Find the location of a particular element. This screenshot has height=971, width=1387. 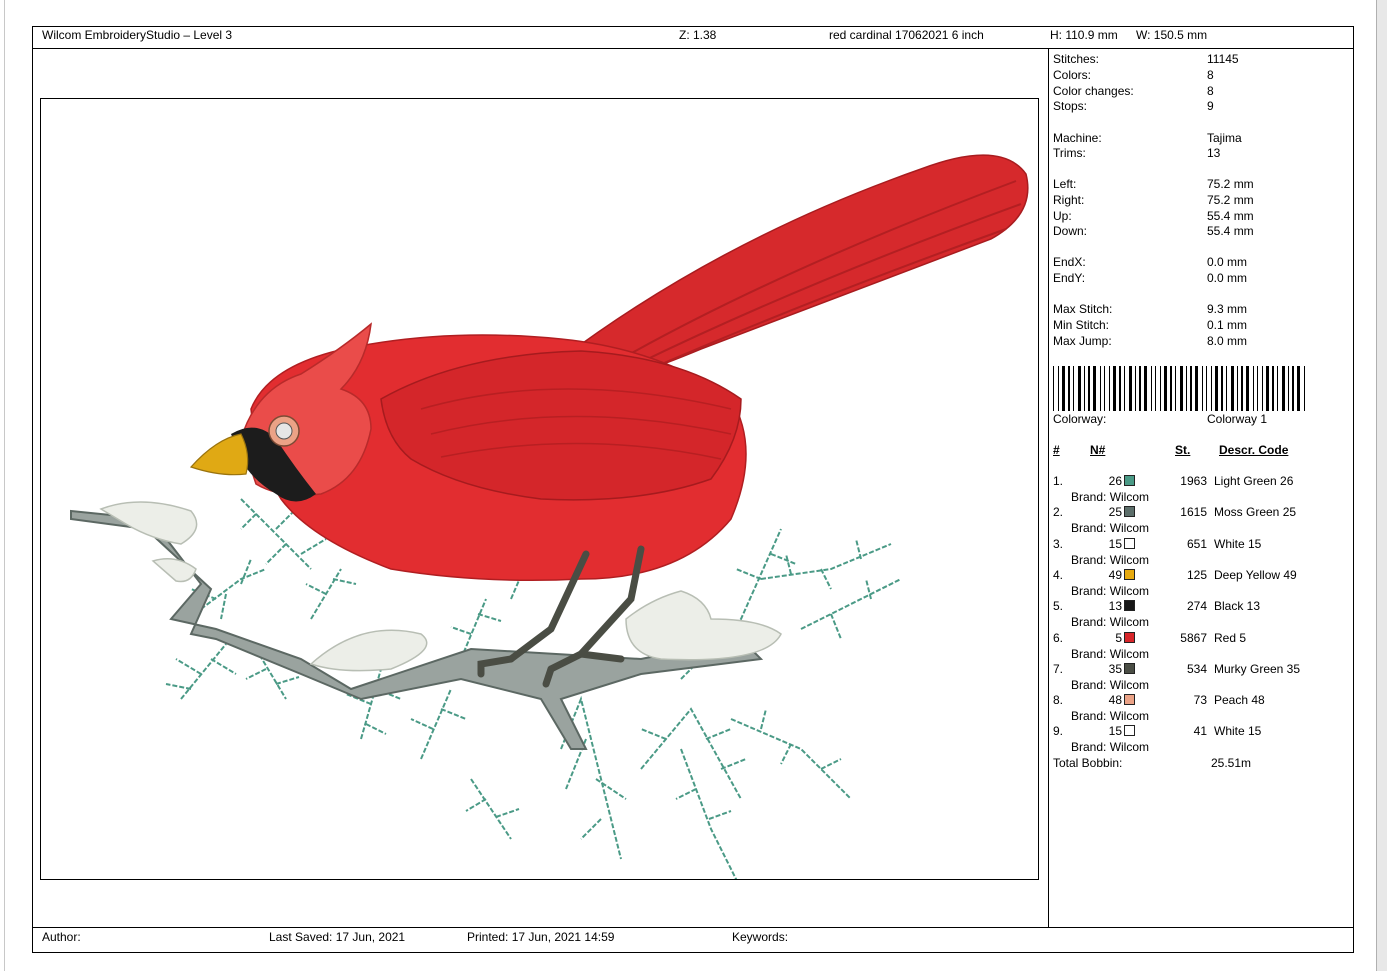

vertical-scrollbar is located at coordinates (1381, 485).